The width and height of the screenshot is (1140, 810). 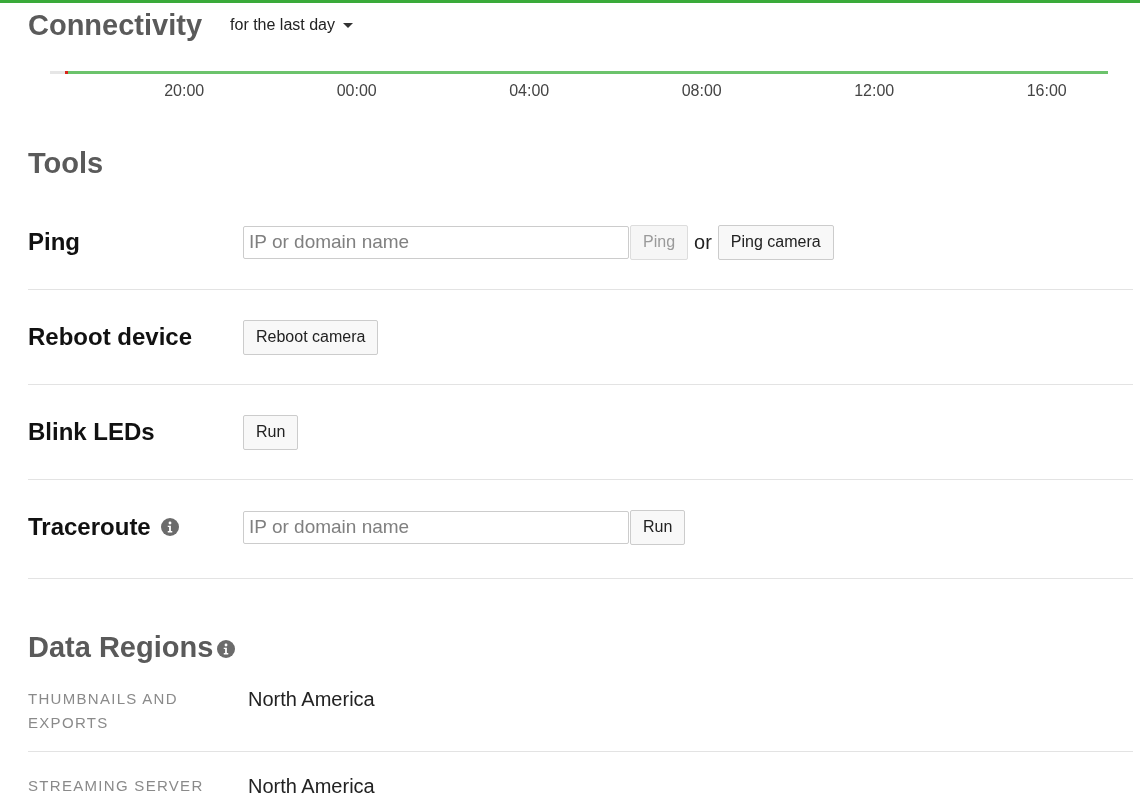 I want to click on region-label: THUMBNAILS AND EXPORTS, so click(x=103, y=711).